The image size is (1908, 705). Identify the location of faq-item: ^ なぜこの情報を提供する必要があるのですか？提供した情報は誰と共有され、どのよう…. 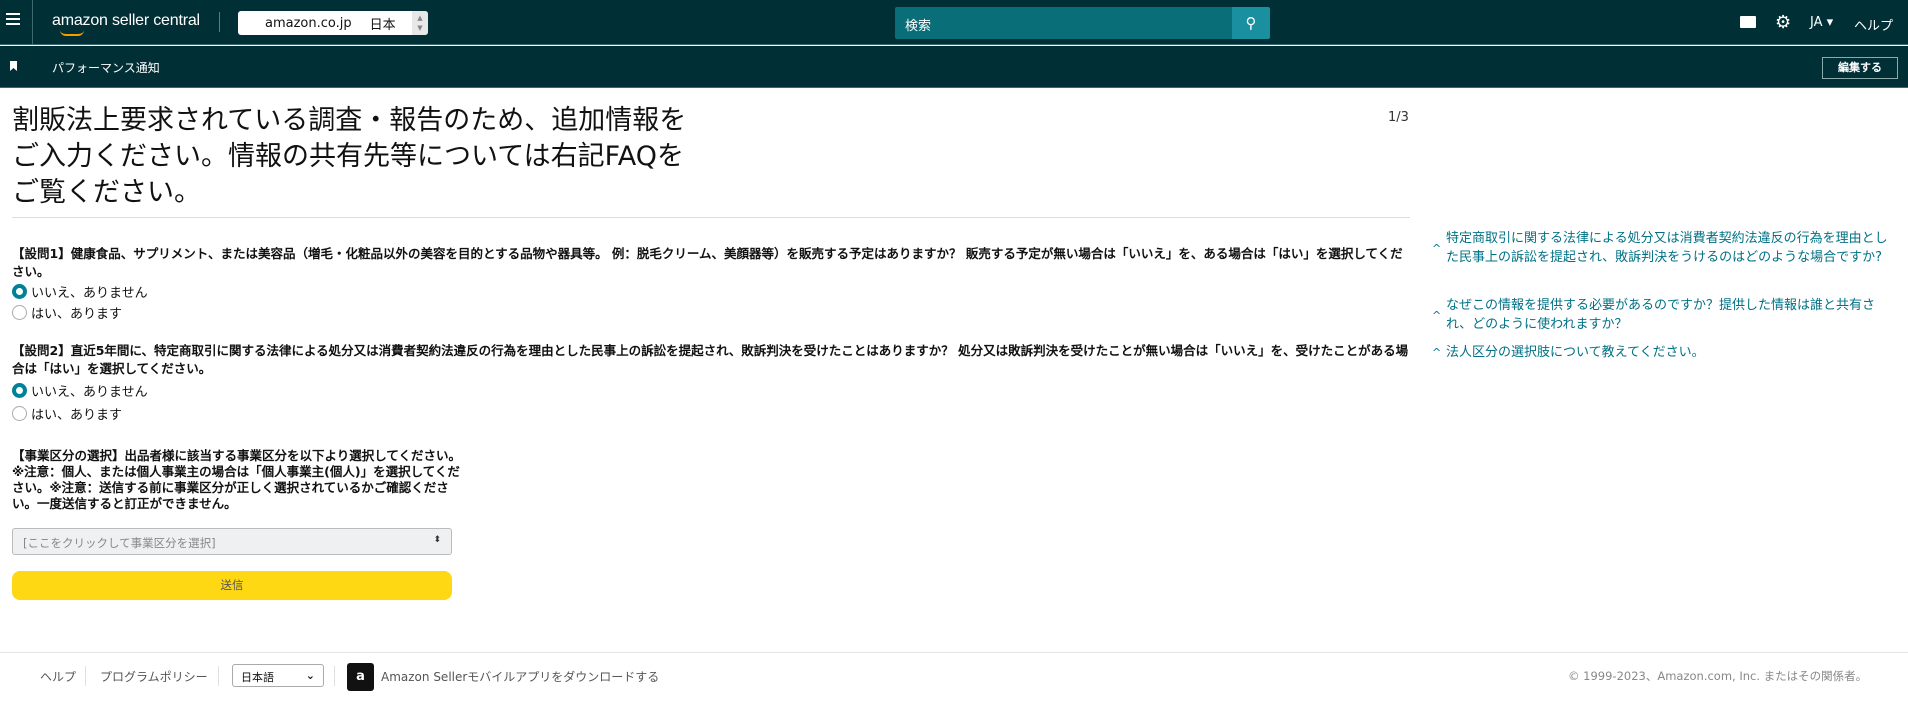
(1662, 315).